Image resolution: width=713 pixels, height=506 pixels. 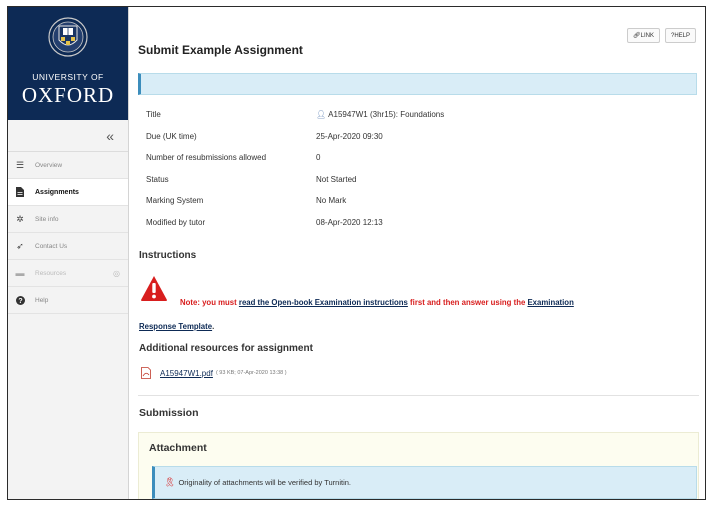 What do you see at coordinates (178, 448) in the screenshot?
I see `attachment-heading: Attachment` at bounding box center [178, 448].